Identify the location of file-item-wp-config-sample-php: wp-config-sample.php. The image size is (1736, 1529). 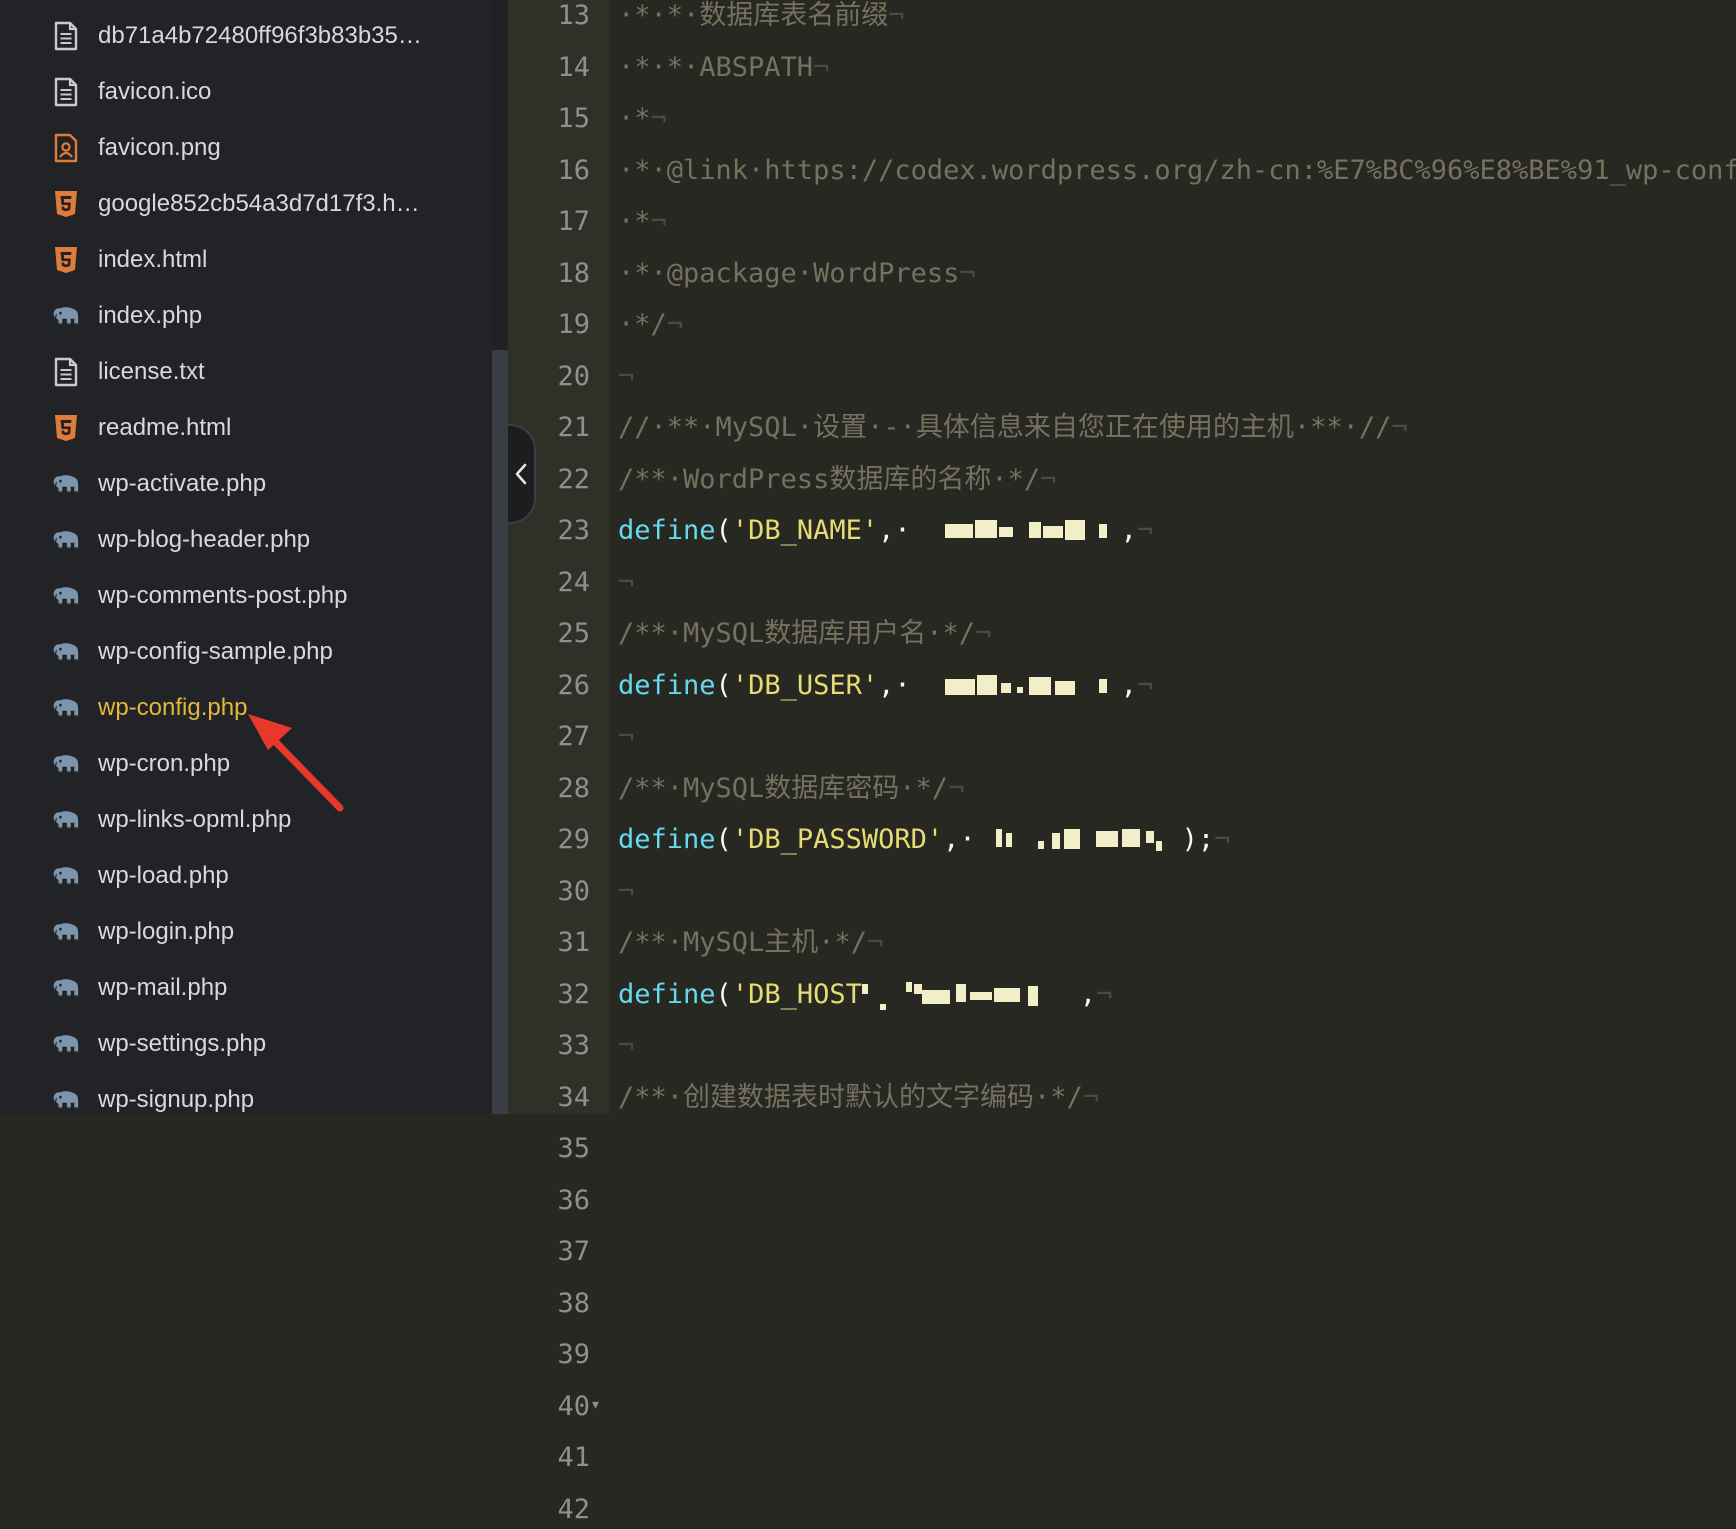
(246, 652).